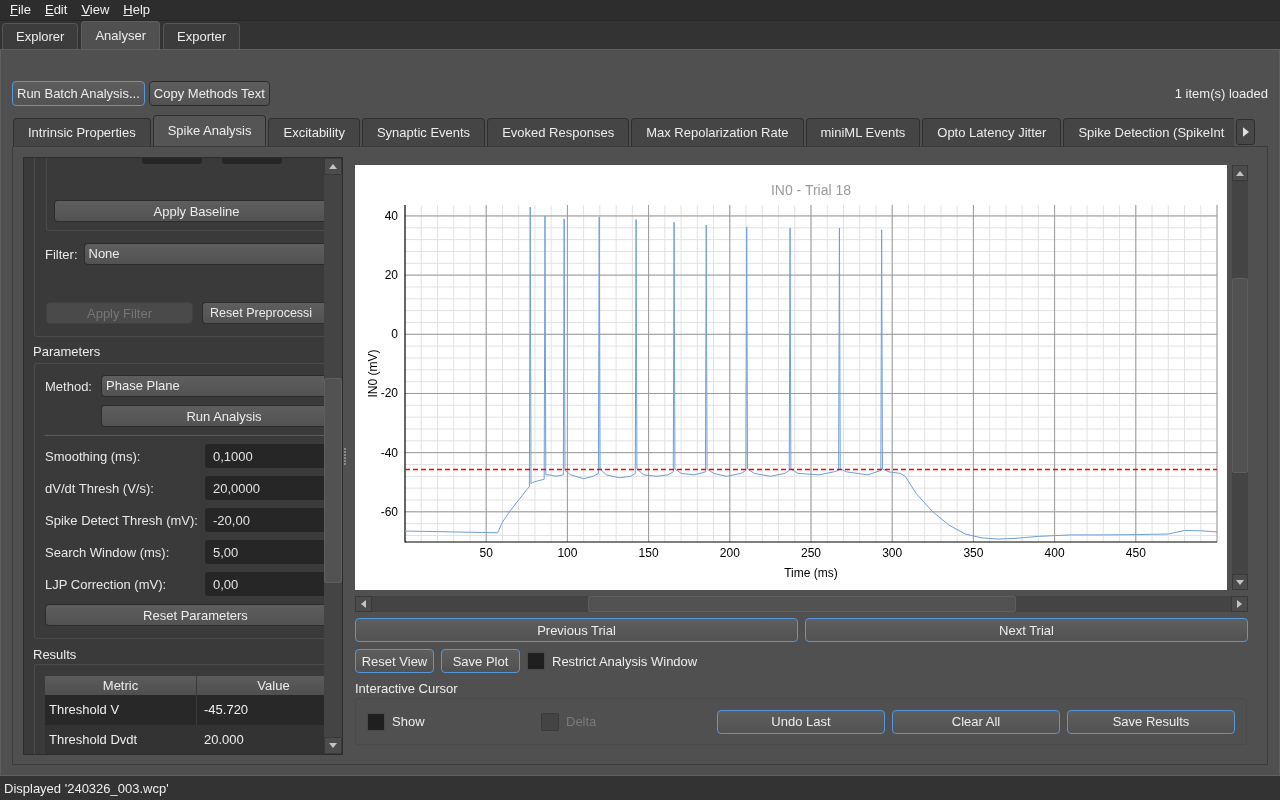  What do you see at coordinates (67, 352) in the screenshot?
I see `section-title: Parameters` at bounding box center [67, 352].